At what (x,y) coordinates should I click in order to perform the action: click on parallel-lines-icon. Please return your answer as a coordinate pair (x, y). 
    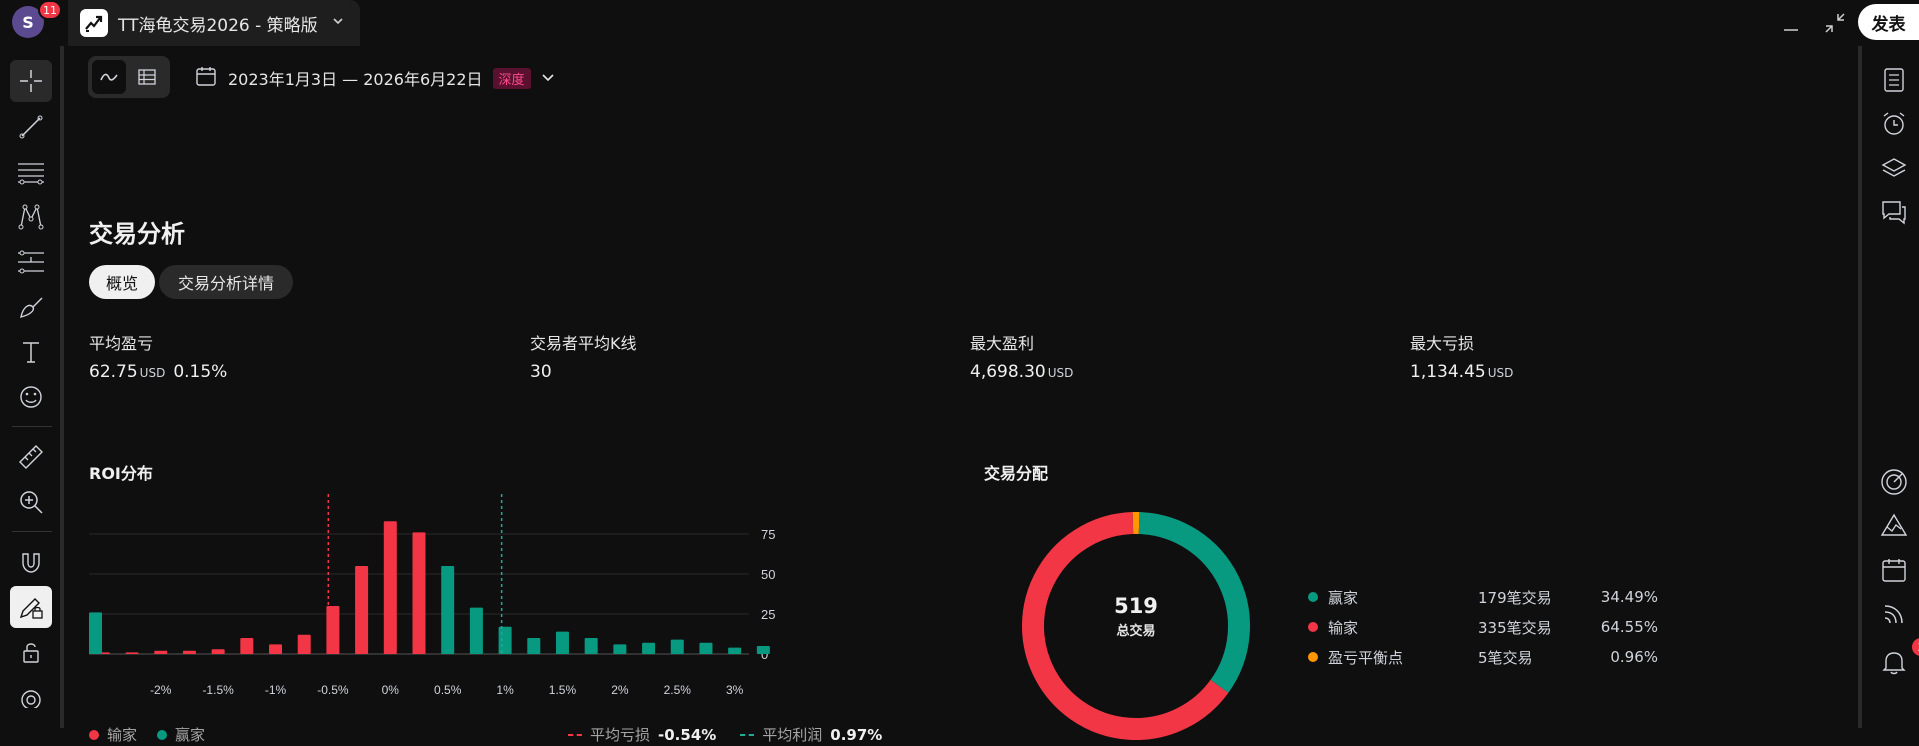
    Looking at the image, I should click on (31, 172).